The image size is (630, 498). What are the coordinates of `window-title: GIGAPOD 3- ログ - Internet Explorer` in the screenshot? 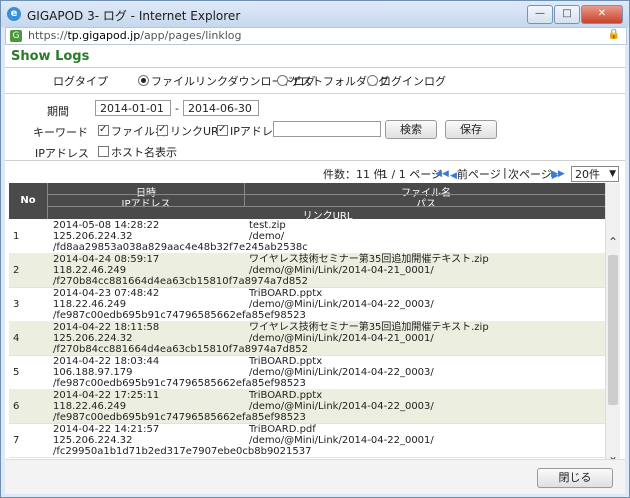 It's located at (134, 16).